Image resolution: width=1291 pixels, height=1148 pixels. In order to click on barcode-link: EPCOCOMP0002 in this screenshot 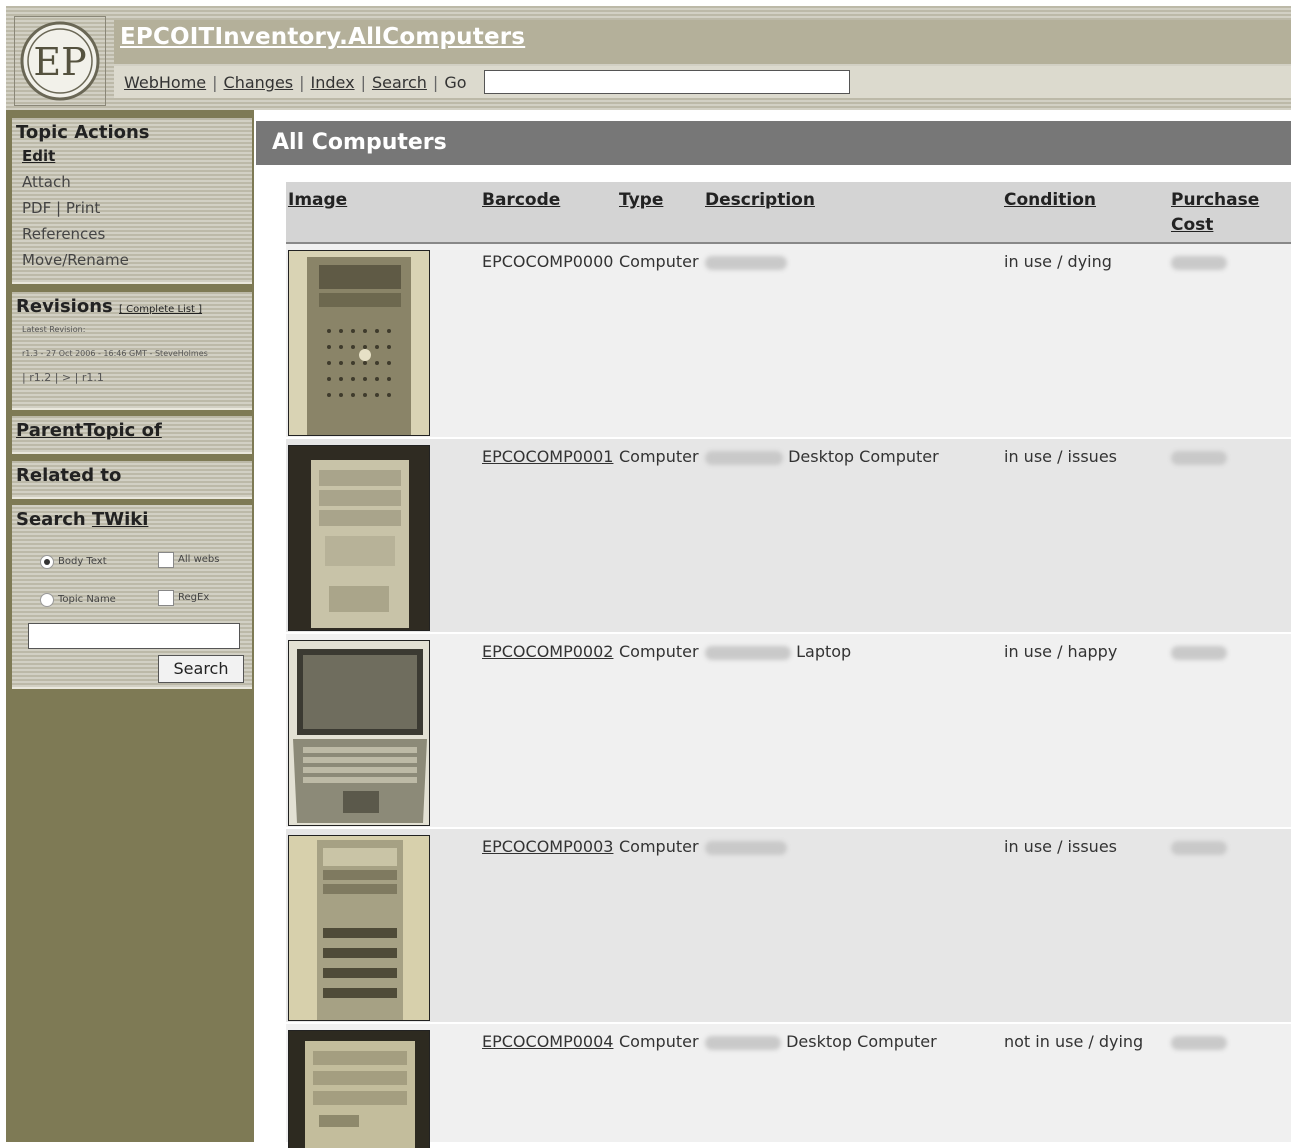, I will do `click(547, 651)`.